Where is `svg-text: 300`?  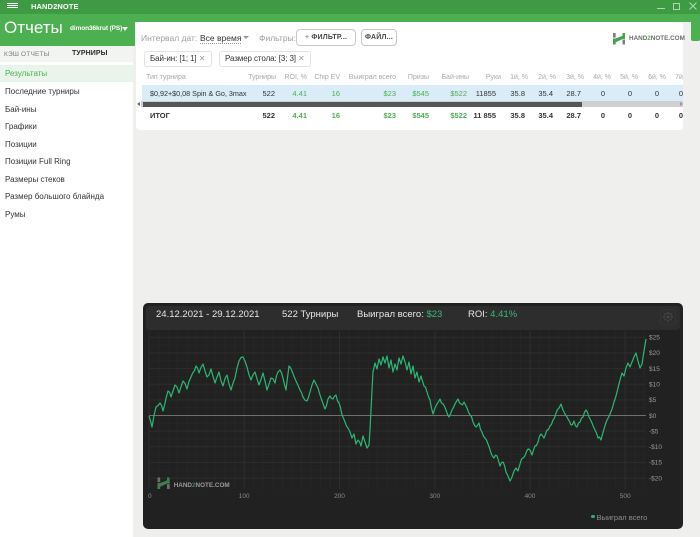
svg-text: 300 is located at coordinates (434, 496).